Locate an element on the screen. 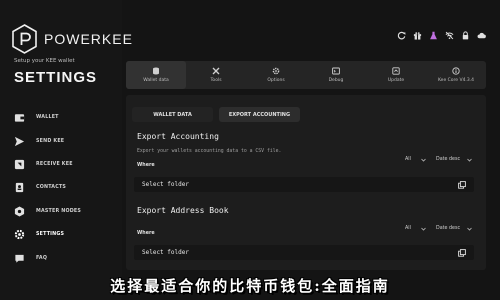 This screenshot has height=300, width=500. toolbar-debug: Debug is located at coordinates (336, 75).